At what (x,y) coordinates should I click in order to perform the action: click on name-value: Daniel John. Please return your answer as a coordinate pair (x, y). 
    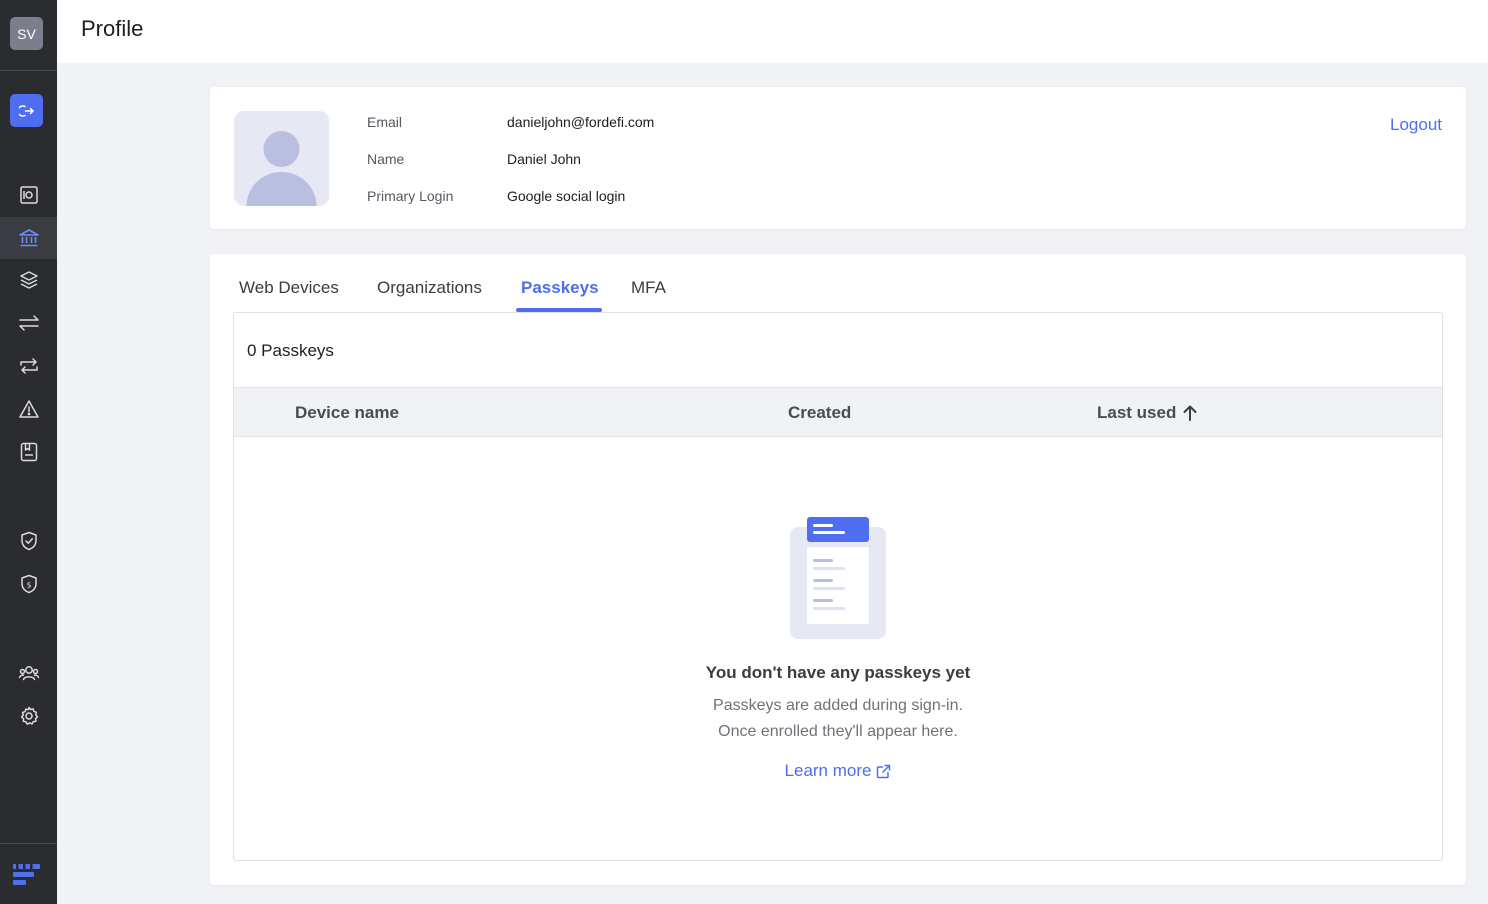
    Looking at the image, I should click on (544, 159).